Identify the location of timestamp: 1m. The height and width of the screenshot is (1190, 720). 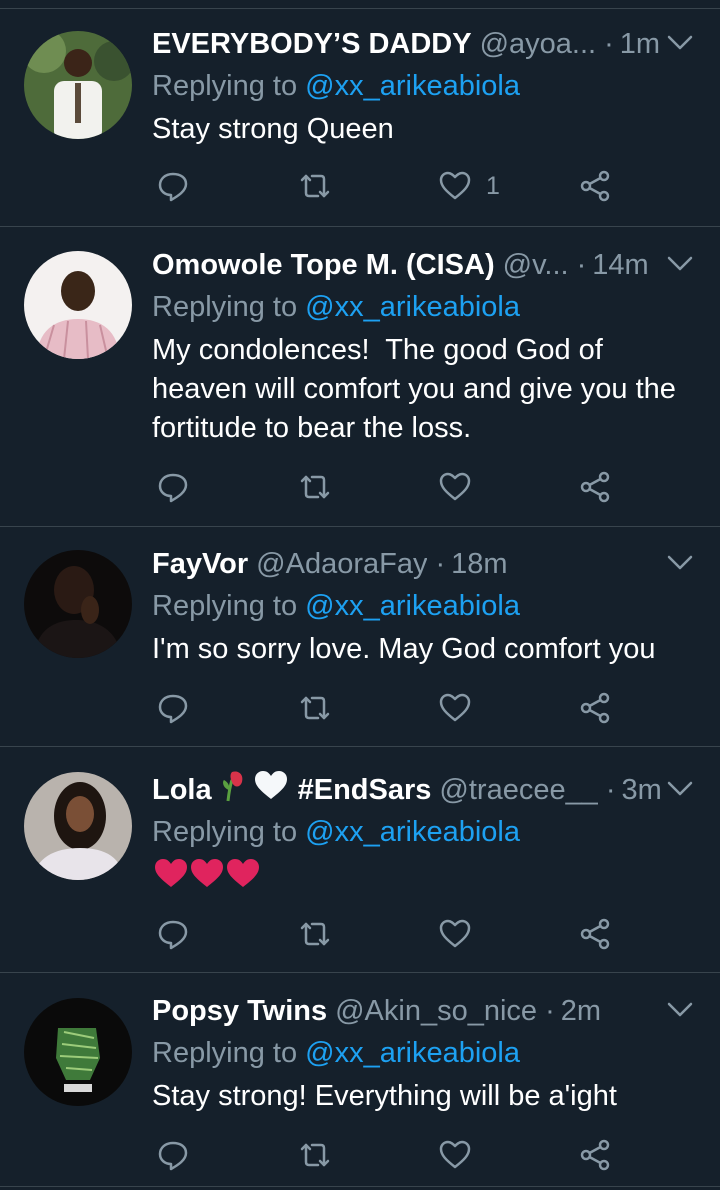
(640, 44).